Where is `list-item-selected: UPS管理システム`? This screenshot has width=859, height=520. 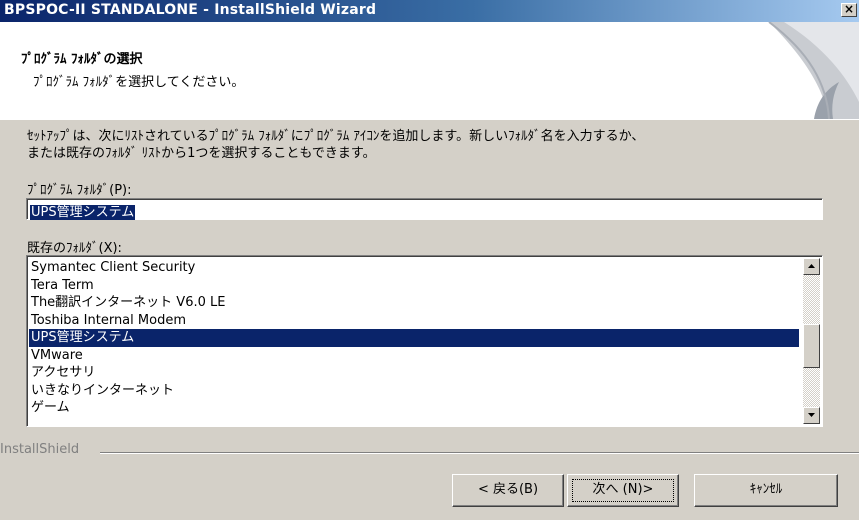
list-item-selected: UPS管理システム is located at coordinates (414, 338).